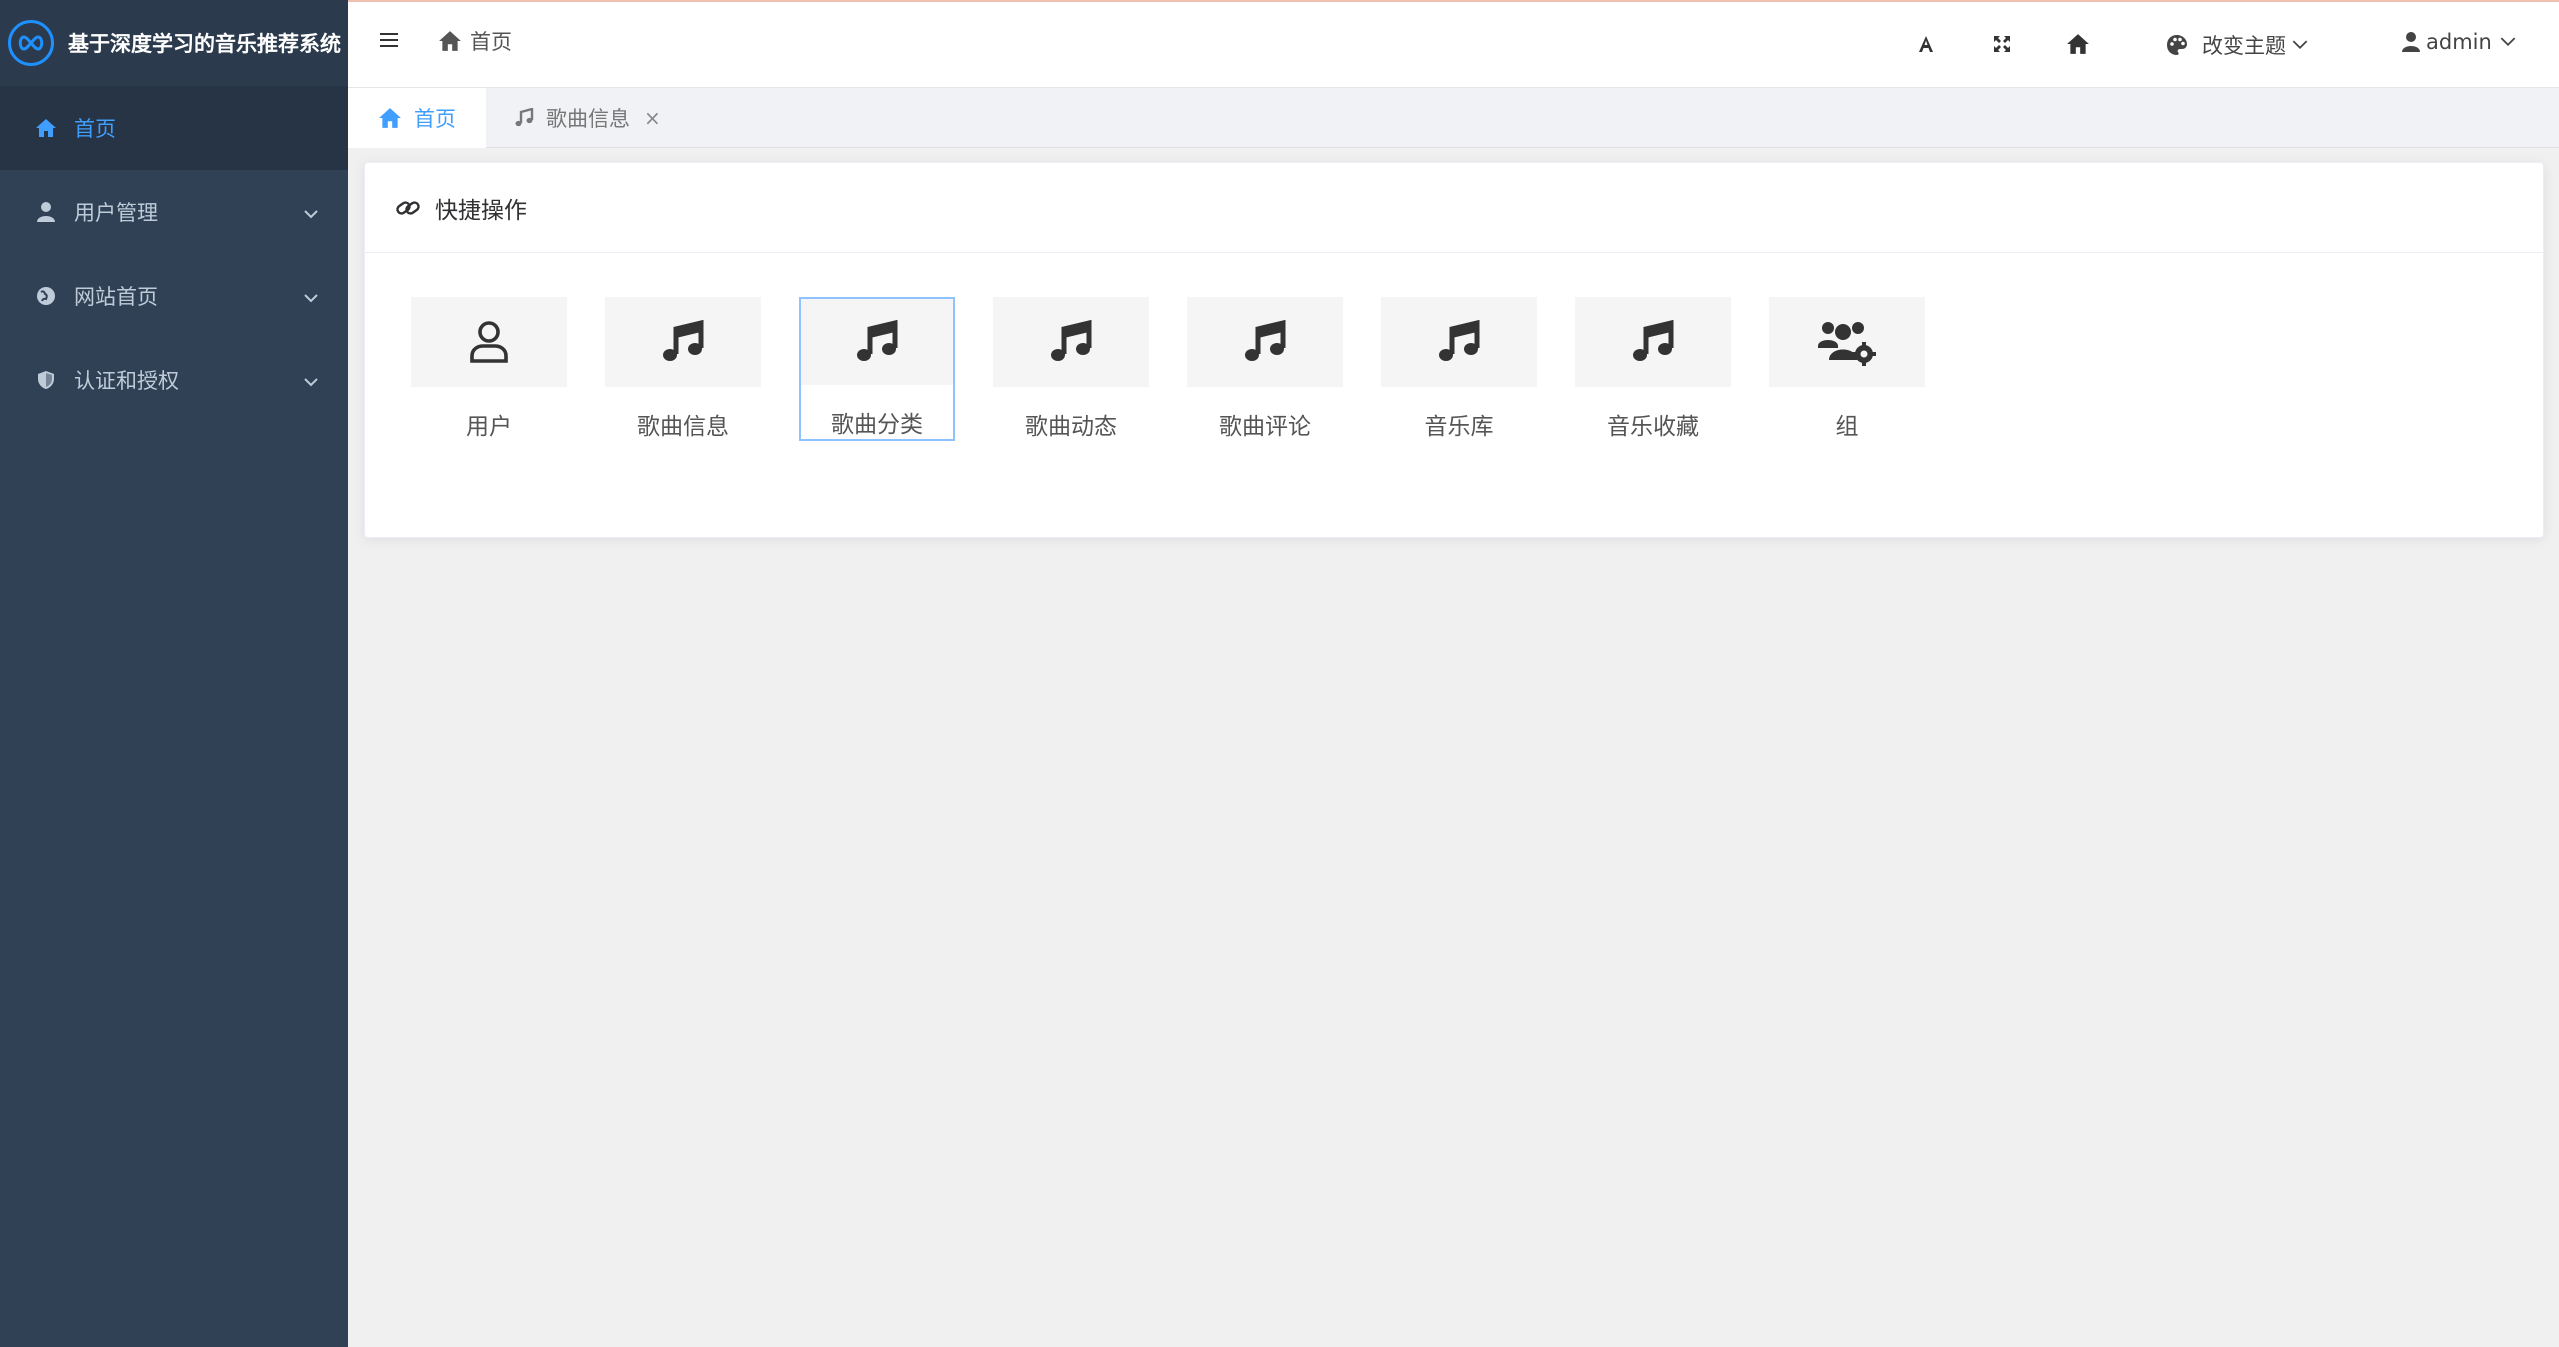 Image resolution: width=2559 pixels, height=1347 pixels. Describe the element at coordinates (2002, 44) in the screenshot. I see `fullscreen-icon` at that location.